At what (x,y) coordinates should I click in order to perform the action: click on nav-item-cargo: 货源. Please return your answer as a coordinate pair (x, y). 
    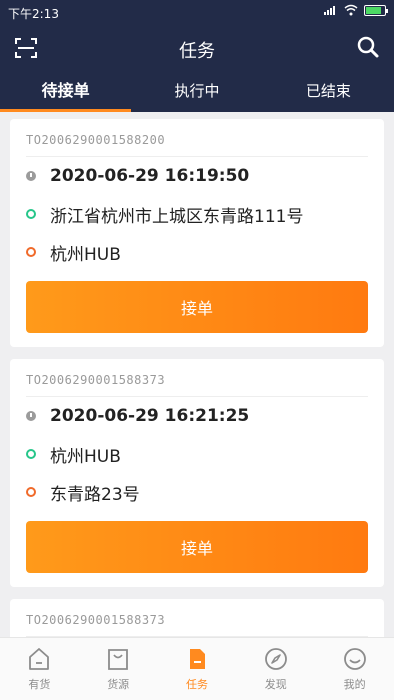
    Looking at the image, I should click on (118, 669).